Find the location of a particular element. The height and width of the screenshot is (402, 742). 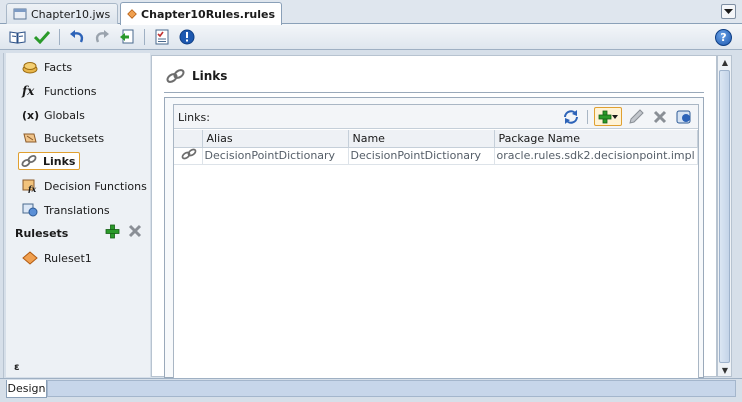

database-link-icon is located at coordinates (683, 116).